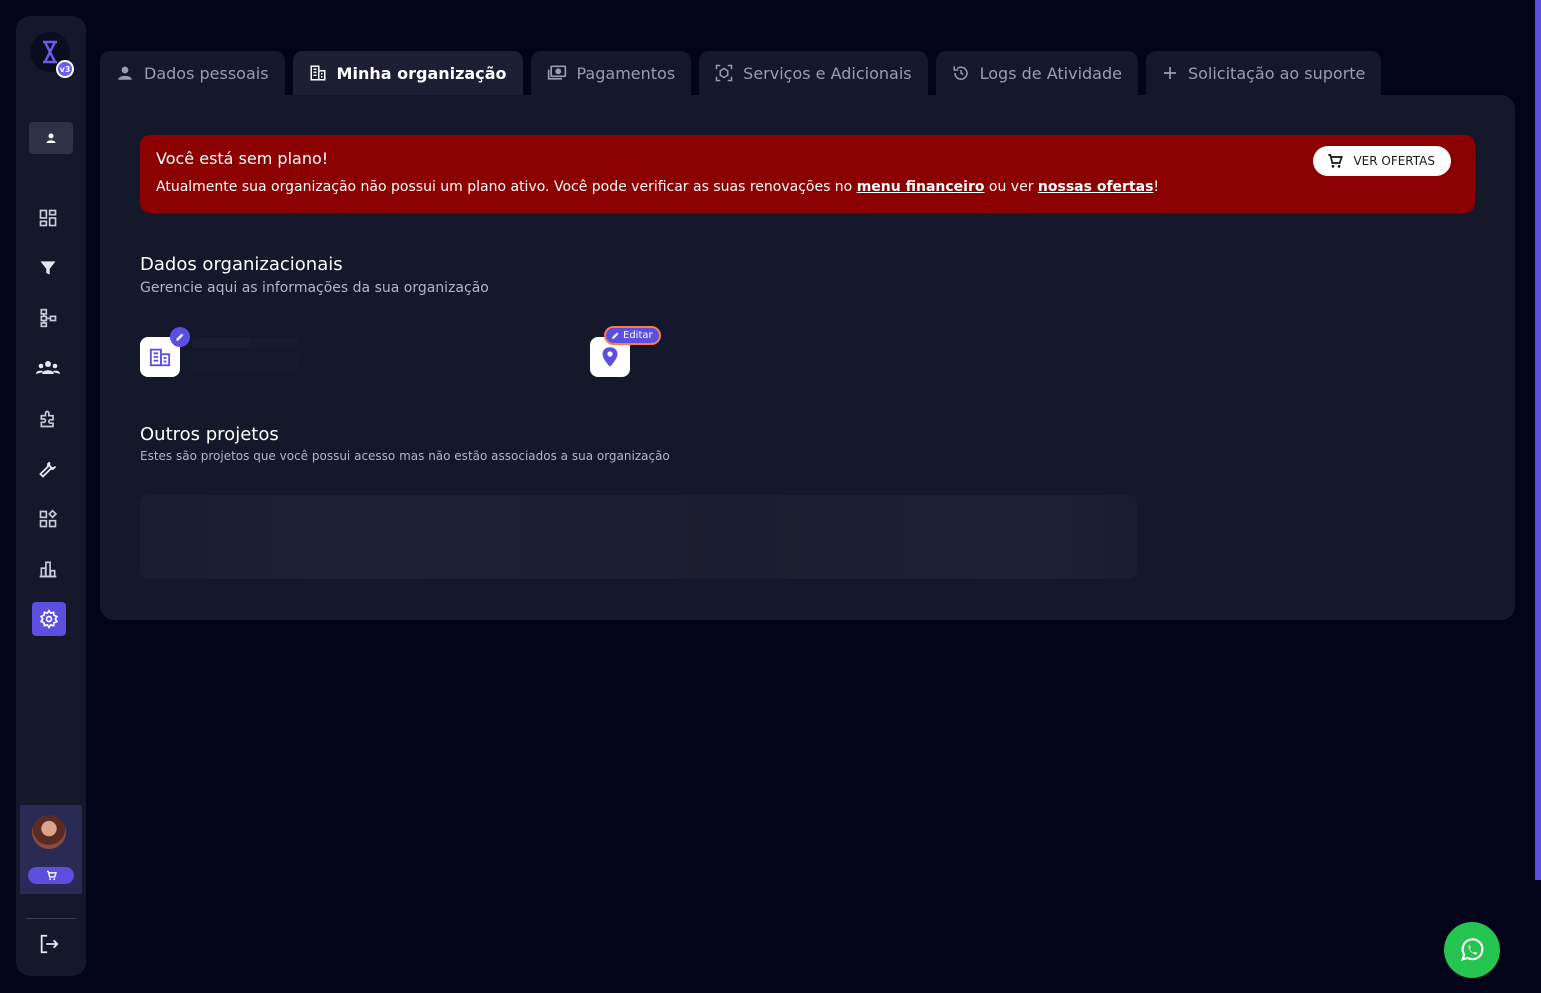 The image size is (1541, 993). I want to click on nav-filter, so click(48, 268).